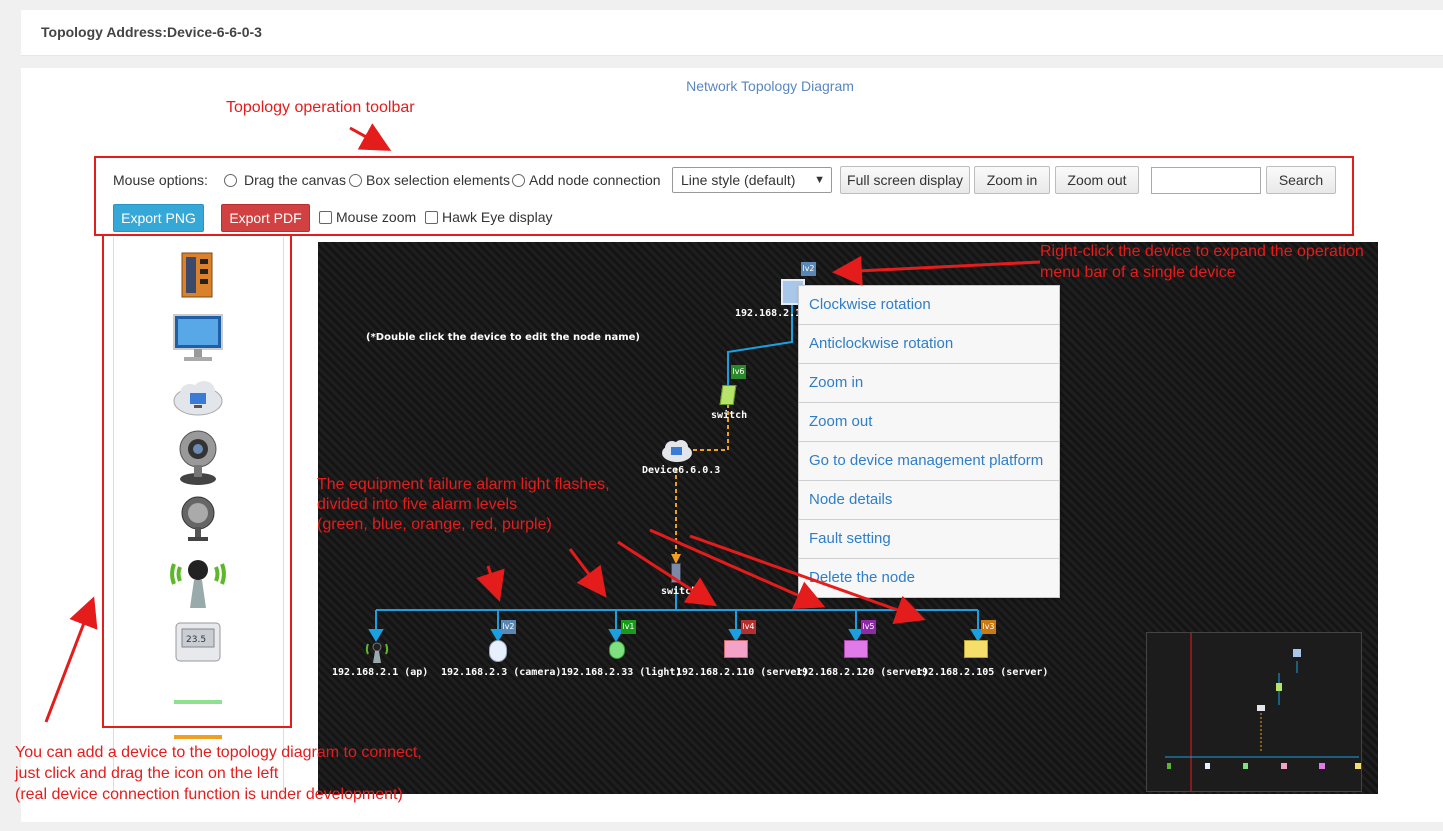 Image resolution: width=1443 pixels, height=831 pixels. I want to click on menu-zoom-in: Zoom in, so click(929, 383).